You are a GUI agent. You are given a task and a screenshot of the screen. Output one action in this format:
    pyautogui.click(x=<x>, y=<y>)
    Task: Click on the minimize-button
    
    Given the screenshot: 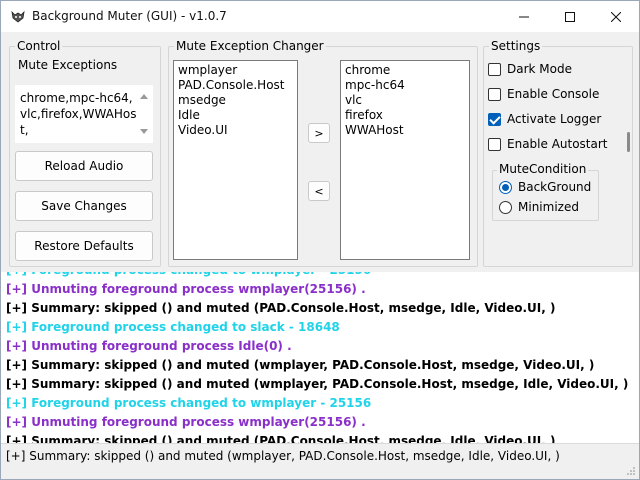 What is the action you would take?
    pyautogui.click(x=524, y=16)
    